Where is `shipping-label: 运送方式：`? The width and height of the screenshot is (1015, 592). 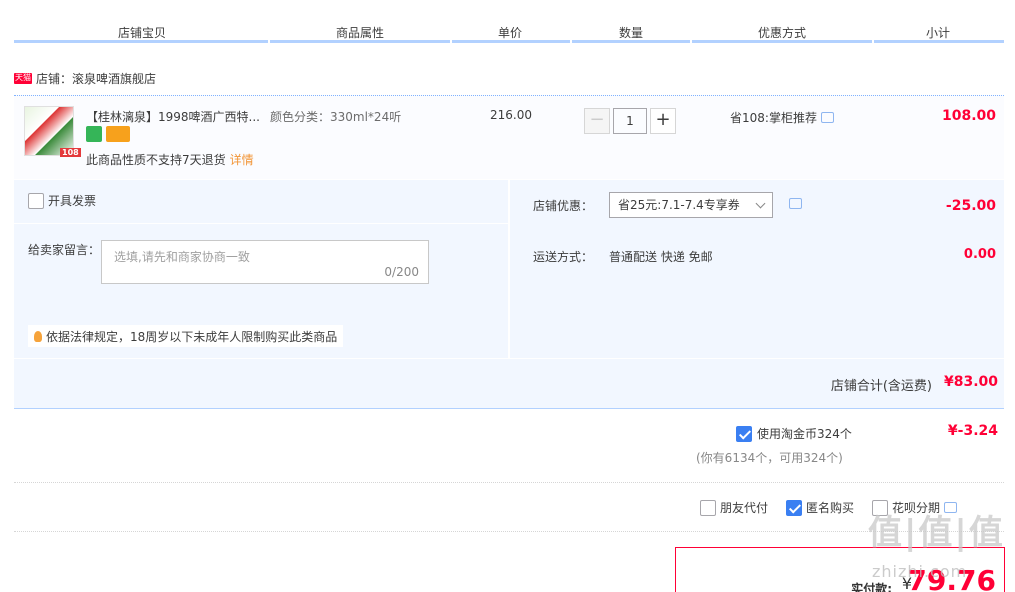
shipping-label: 运送方式： is located at coordinates (563, 257).